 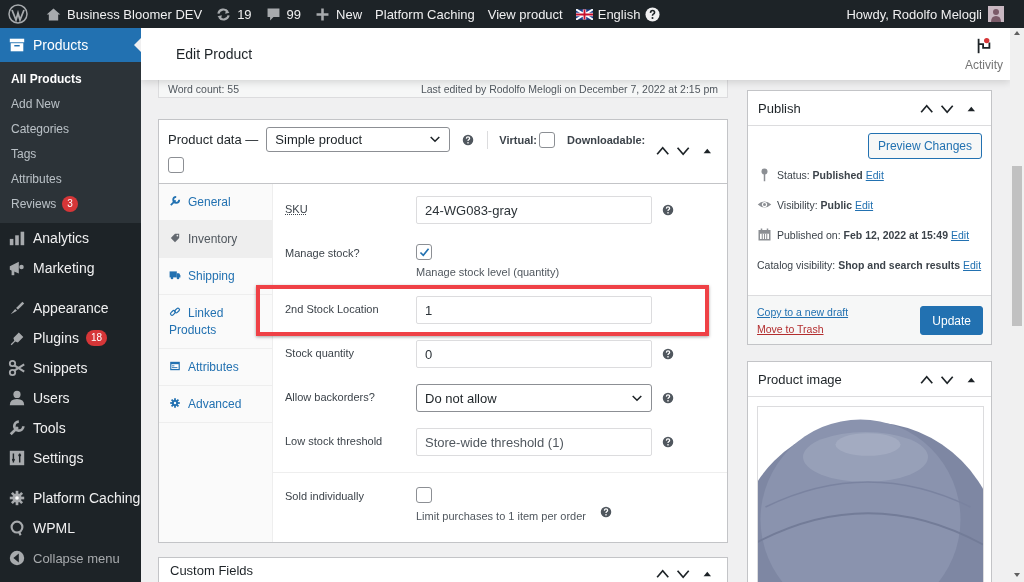 What do you see at coordinates (212, 571) in the screenshot?
I see `panel-title: Custom Fields` at bounding box center [212, 571].